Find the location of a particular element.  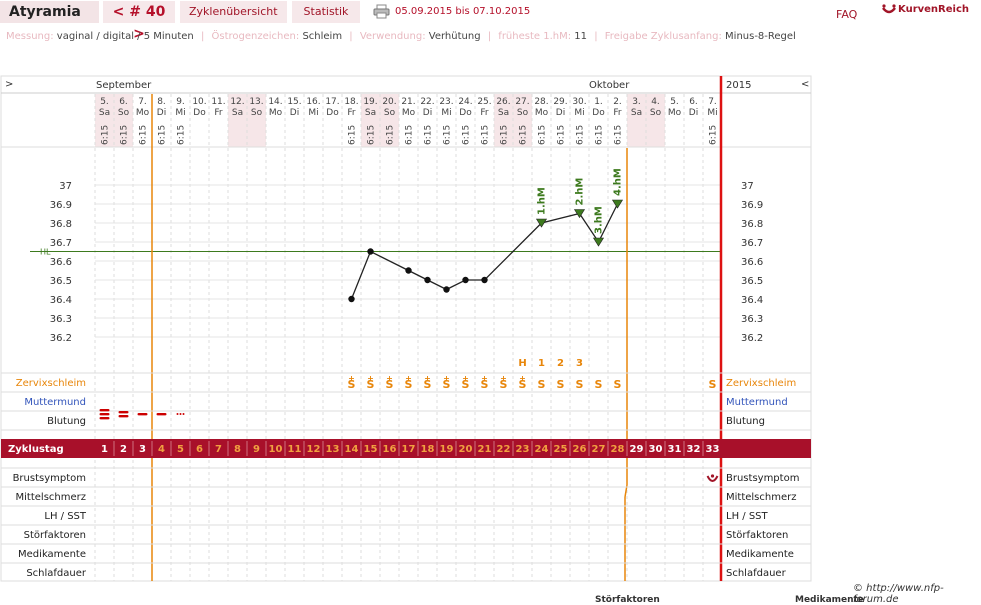

day-date: 7. is located at coordinates (142, 102).